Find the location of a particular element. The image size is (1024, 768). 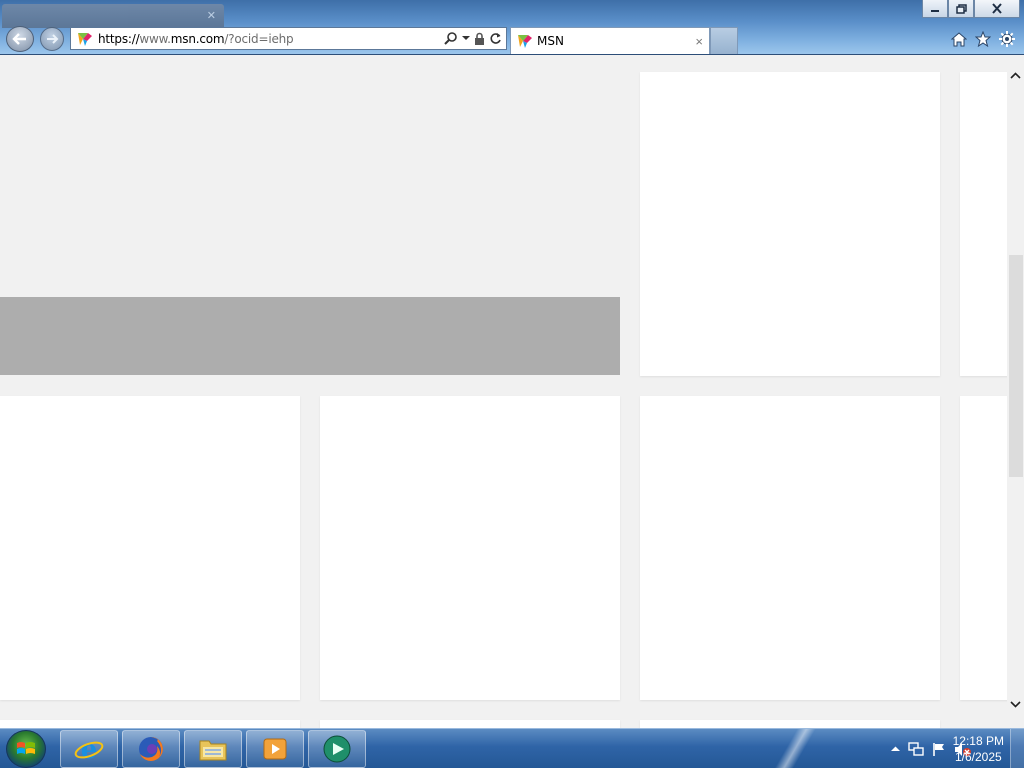

window-caption-buttons is located at coordinates (971, 9).